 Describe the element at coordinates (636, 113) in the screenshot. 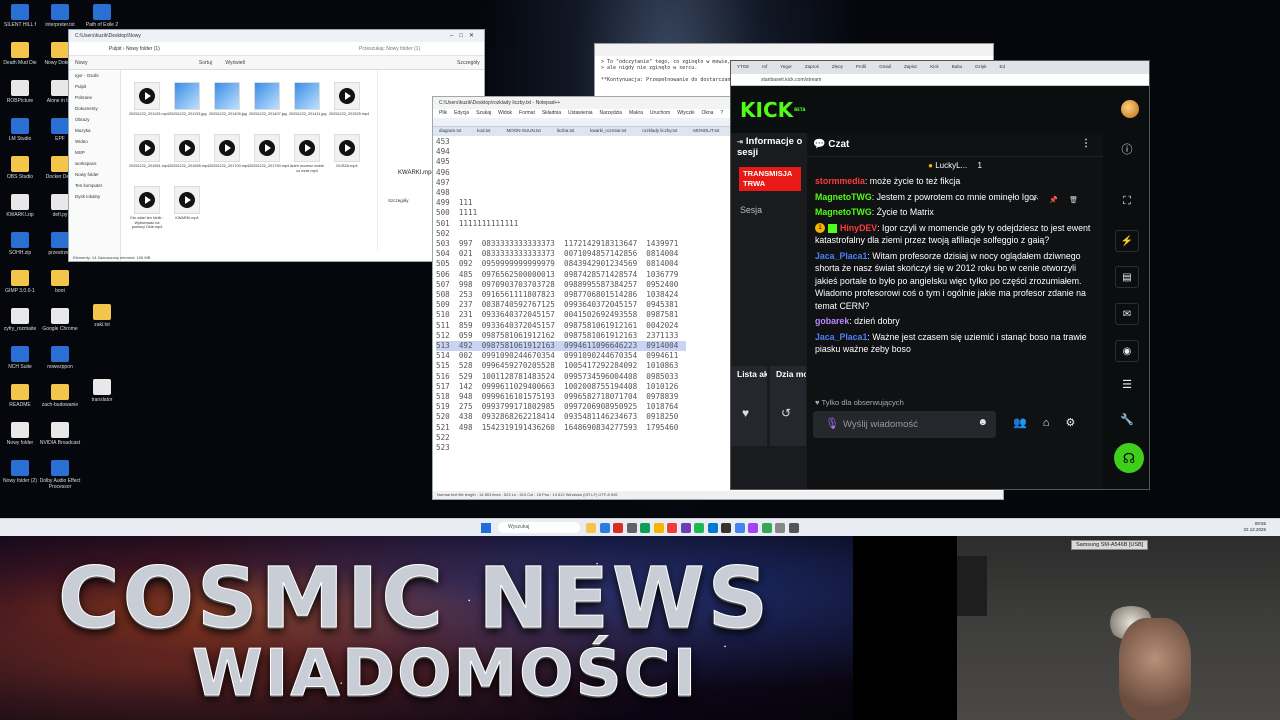

I see `menu-item: Makra` at that location.